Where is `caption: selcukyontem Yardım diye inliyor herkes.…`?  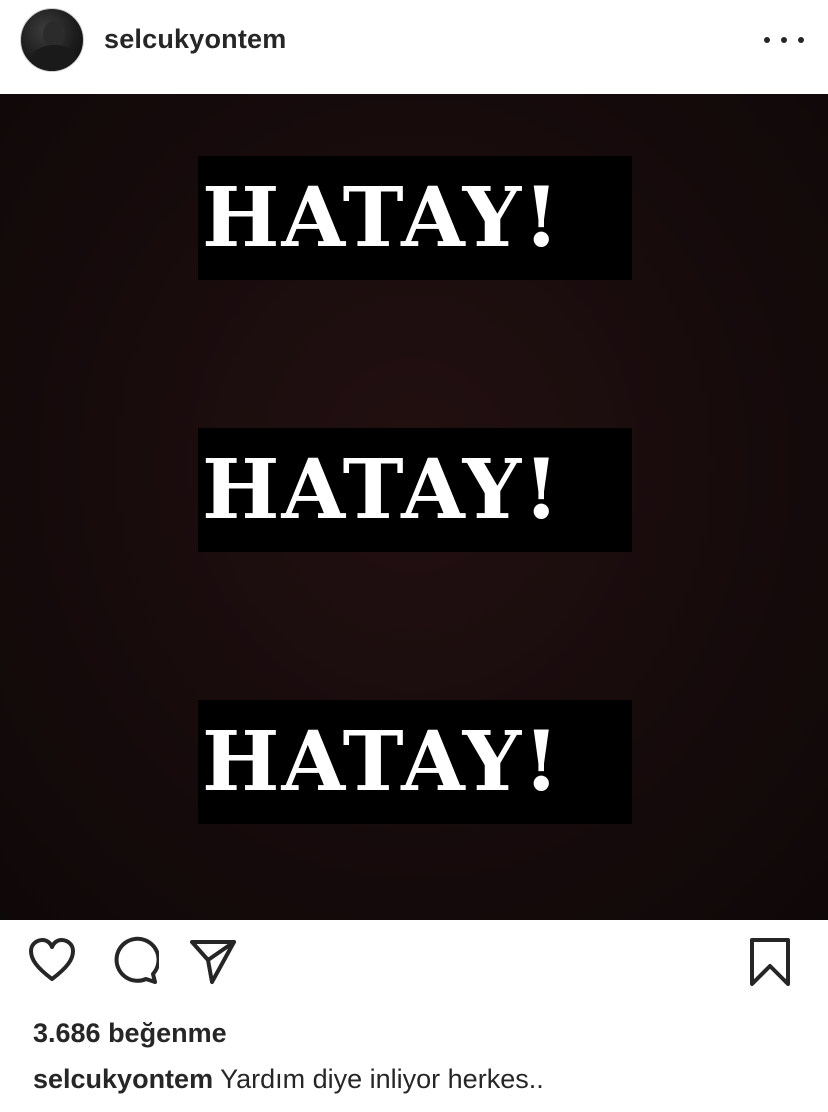 caption: selcukyontem Yardım diye inliyor herkes.… is located at coordinates (423, 1079).